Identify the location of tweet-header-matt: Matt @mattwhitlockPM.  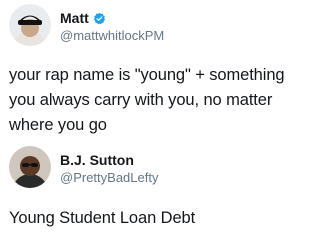
(86, 25).